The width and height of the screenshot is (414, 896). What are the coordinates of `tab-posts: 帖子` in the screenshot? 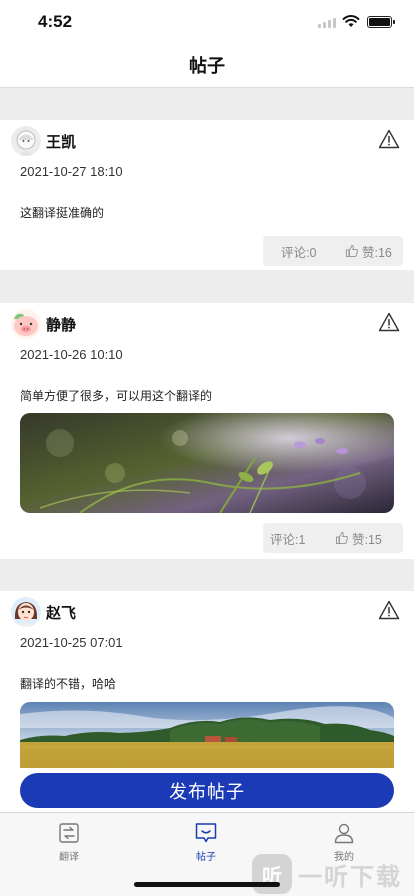 It's located at (206, 842).